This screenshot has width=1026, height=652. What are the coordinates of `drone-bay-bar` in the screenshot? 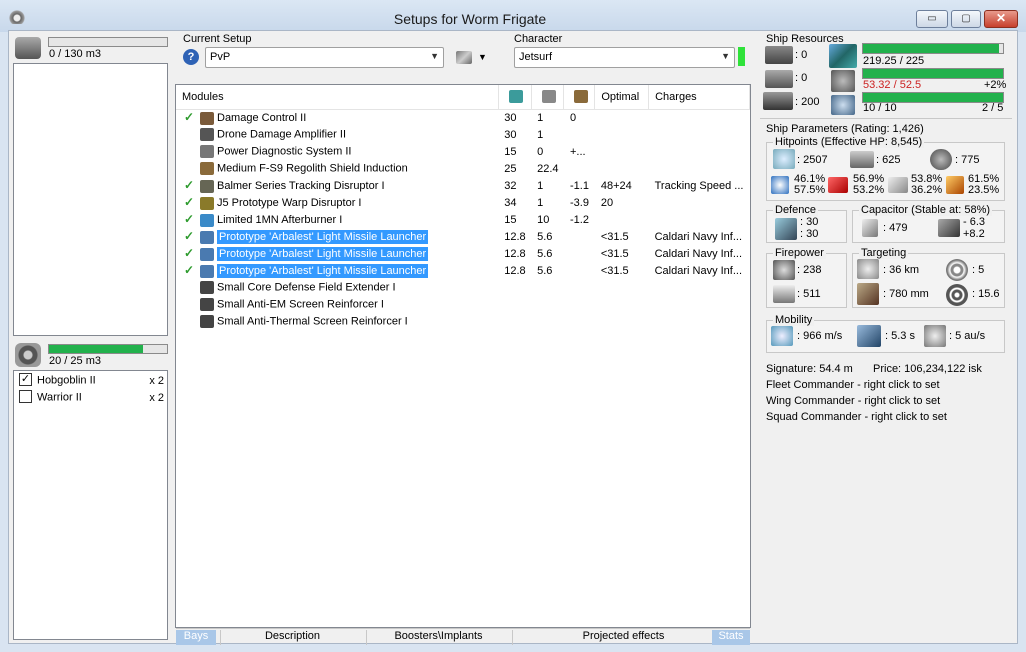 It's located at (108, 349).